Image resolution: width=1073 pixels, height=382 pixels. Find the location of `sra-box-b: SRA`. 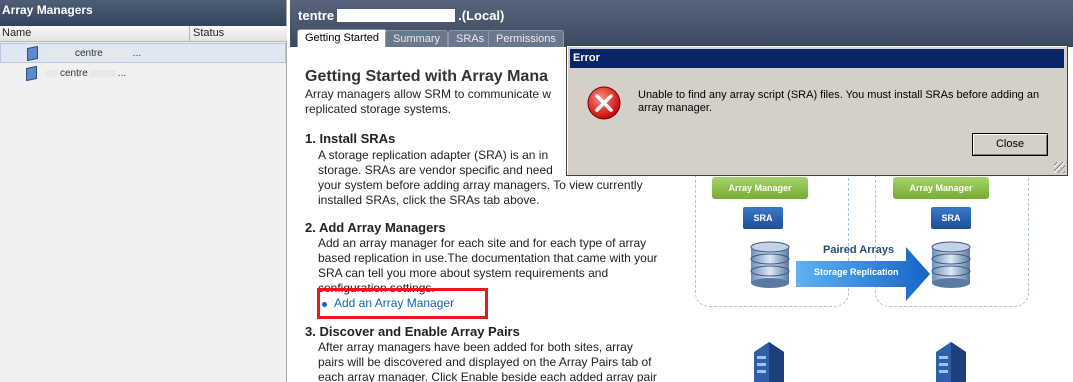

sra-box-b: SRA is located at coordinates (951, 218).